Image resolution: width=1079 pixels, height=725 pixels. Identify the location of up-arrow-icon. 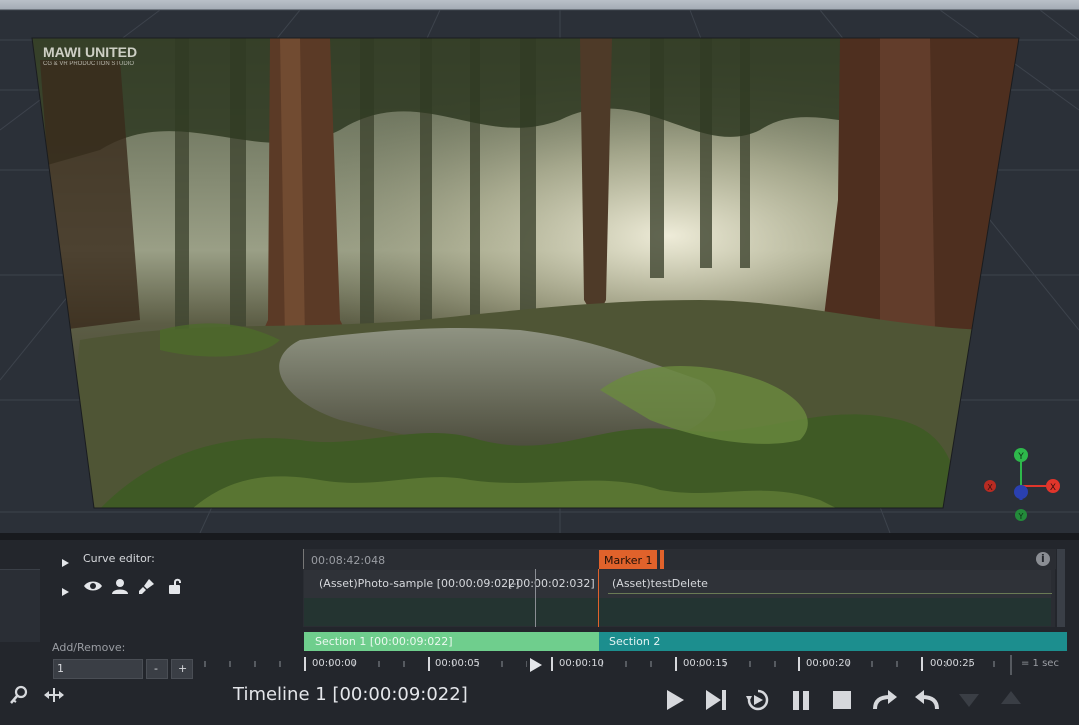
(1011, 700).